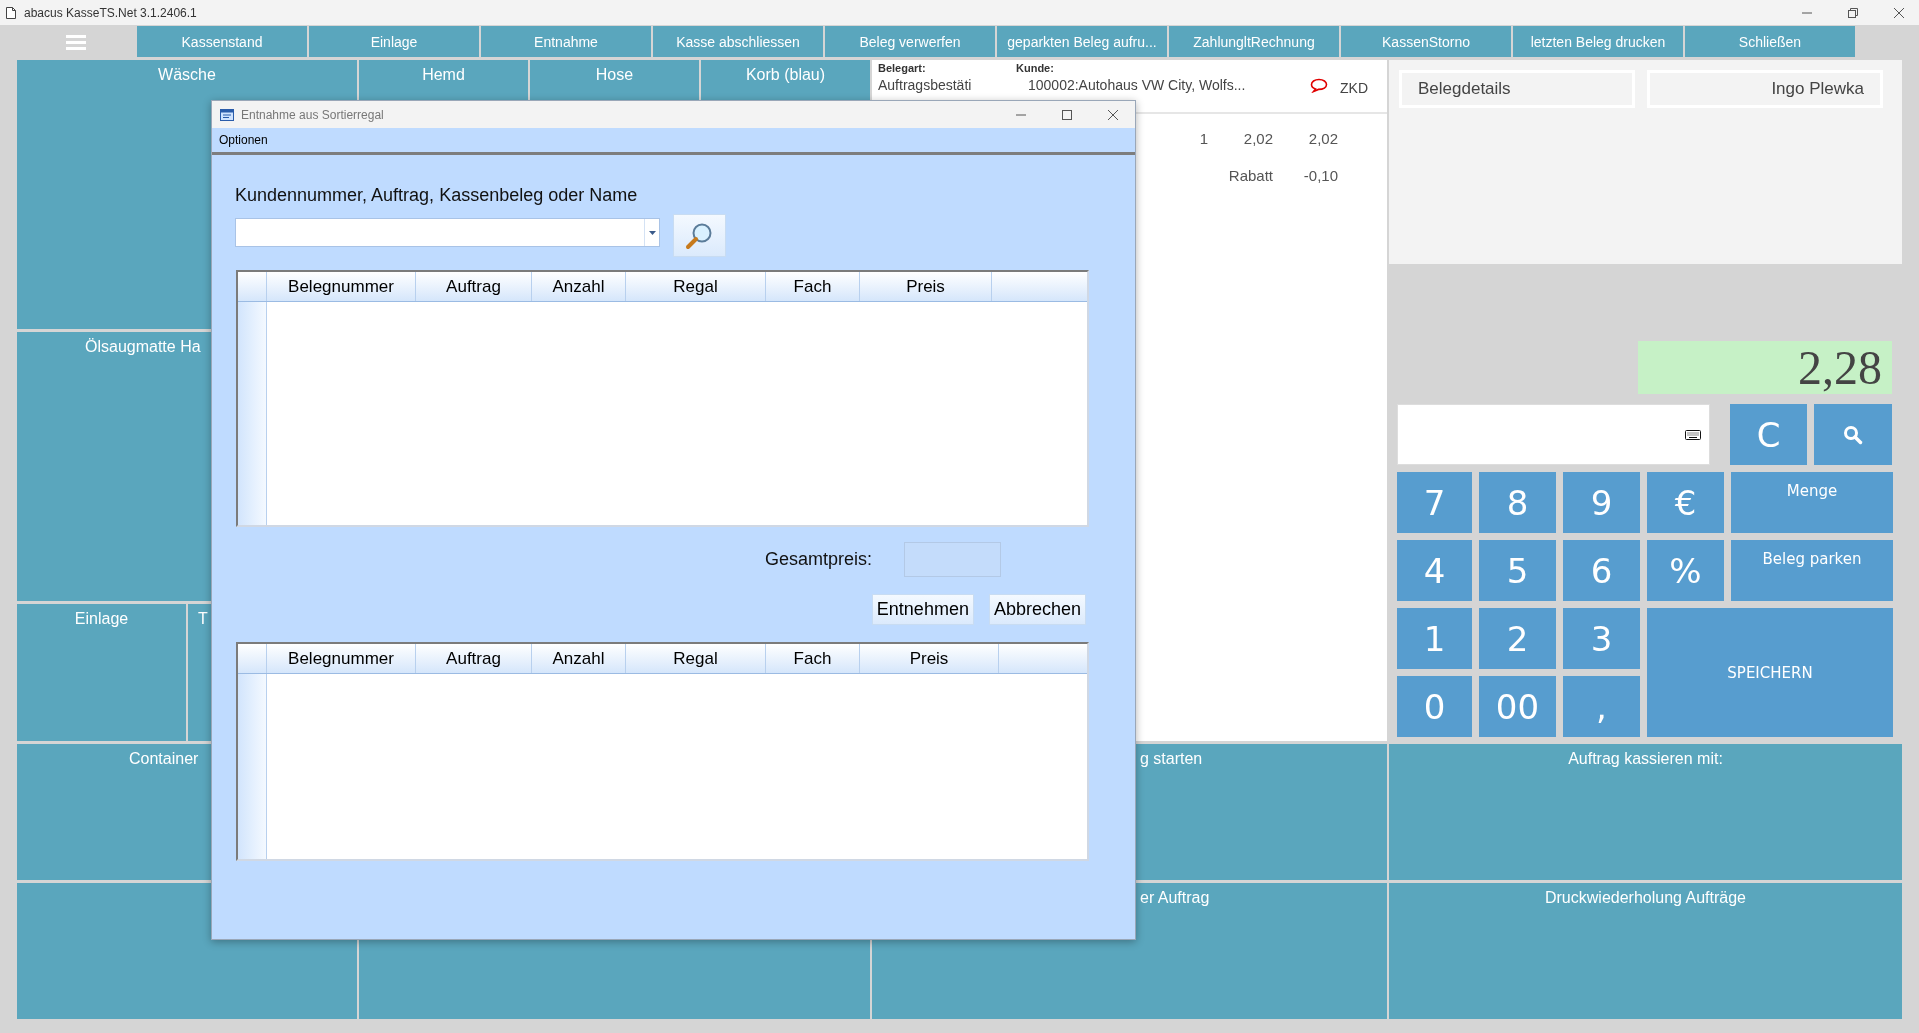 The height and width of the screenshot is (1033, 1919). I want to click on key-button: 7, so click(1434, 502).